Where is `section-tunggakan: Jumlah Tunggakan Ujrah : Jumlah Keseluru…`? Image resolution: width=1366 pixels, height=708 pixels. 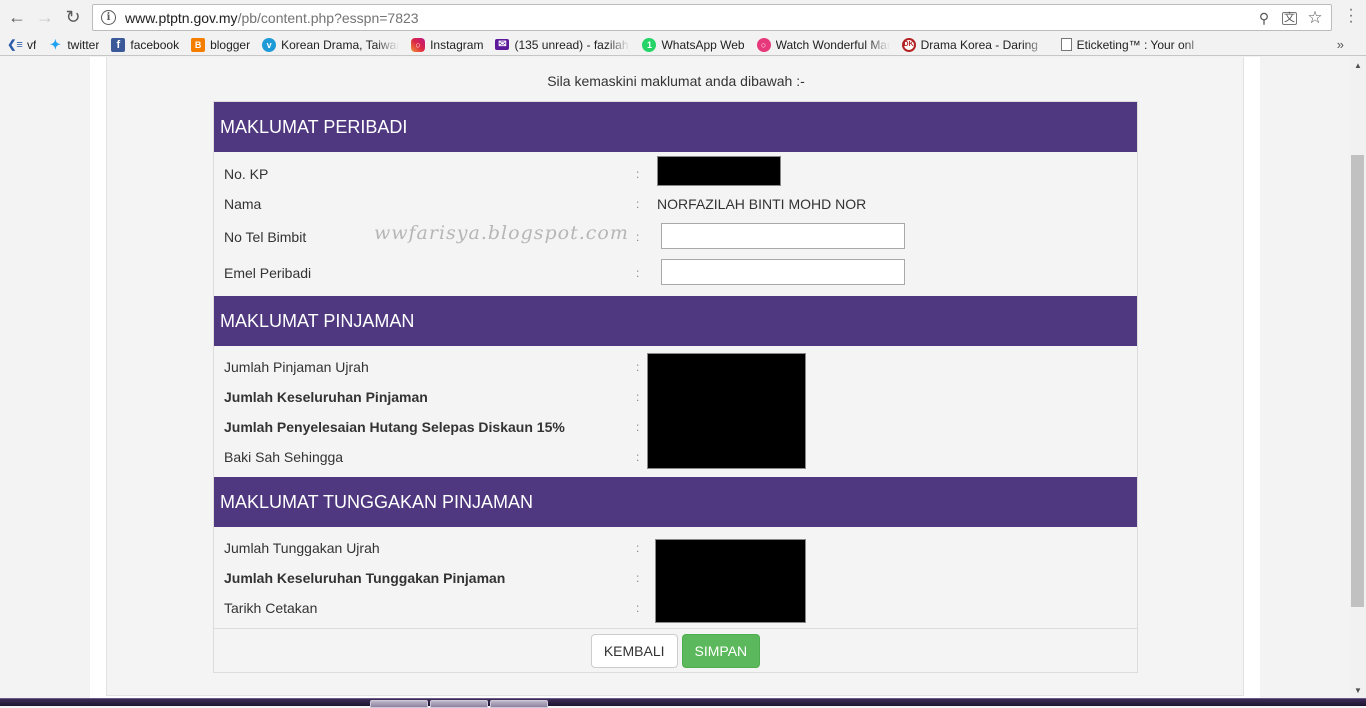
section-tunggakan: Jumlah Tunggakan Ujrah : Jumlah Keseluru… is located at coordinates (675, 577).